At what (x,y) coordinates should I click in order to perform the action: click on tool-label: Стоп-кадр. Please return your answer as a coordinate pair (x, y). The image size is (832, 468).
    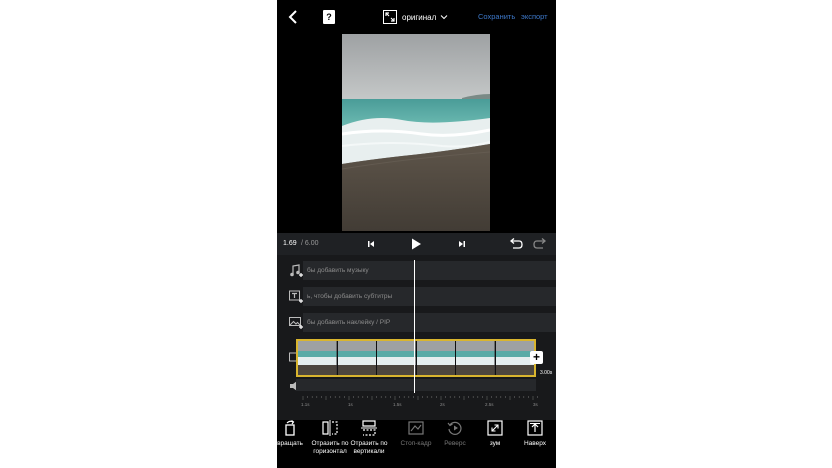
    Looking at the image, I should click on (416, 443).